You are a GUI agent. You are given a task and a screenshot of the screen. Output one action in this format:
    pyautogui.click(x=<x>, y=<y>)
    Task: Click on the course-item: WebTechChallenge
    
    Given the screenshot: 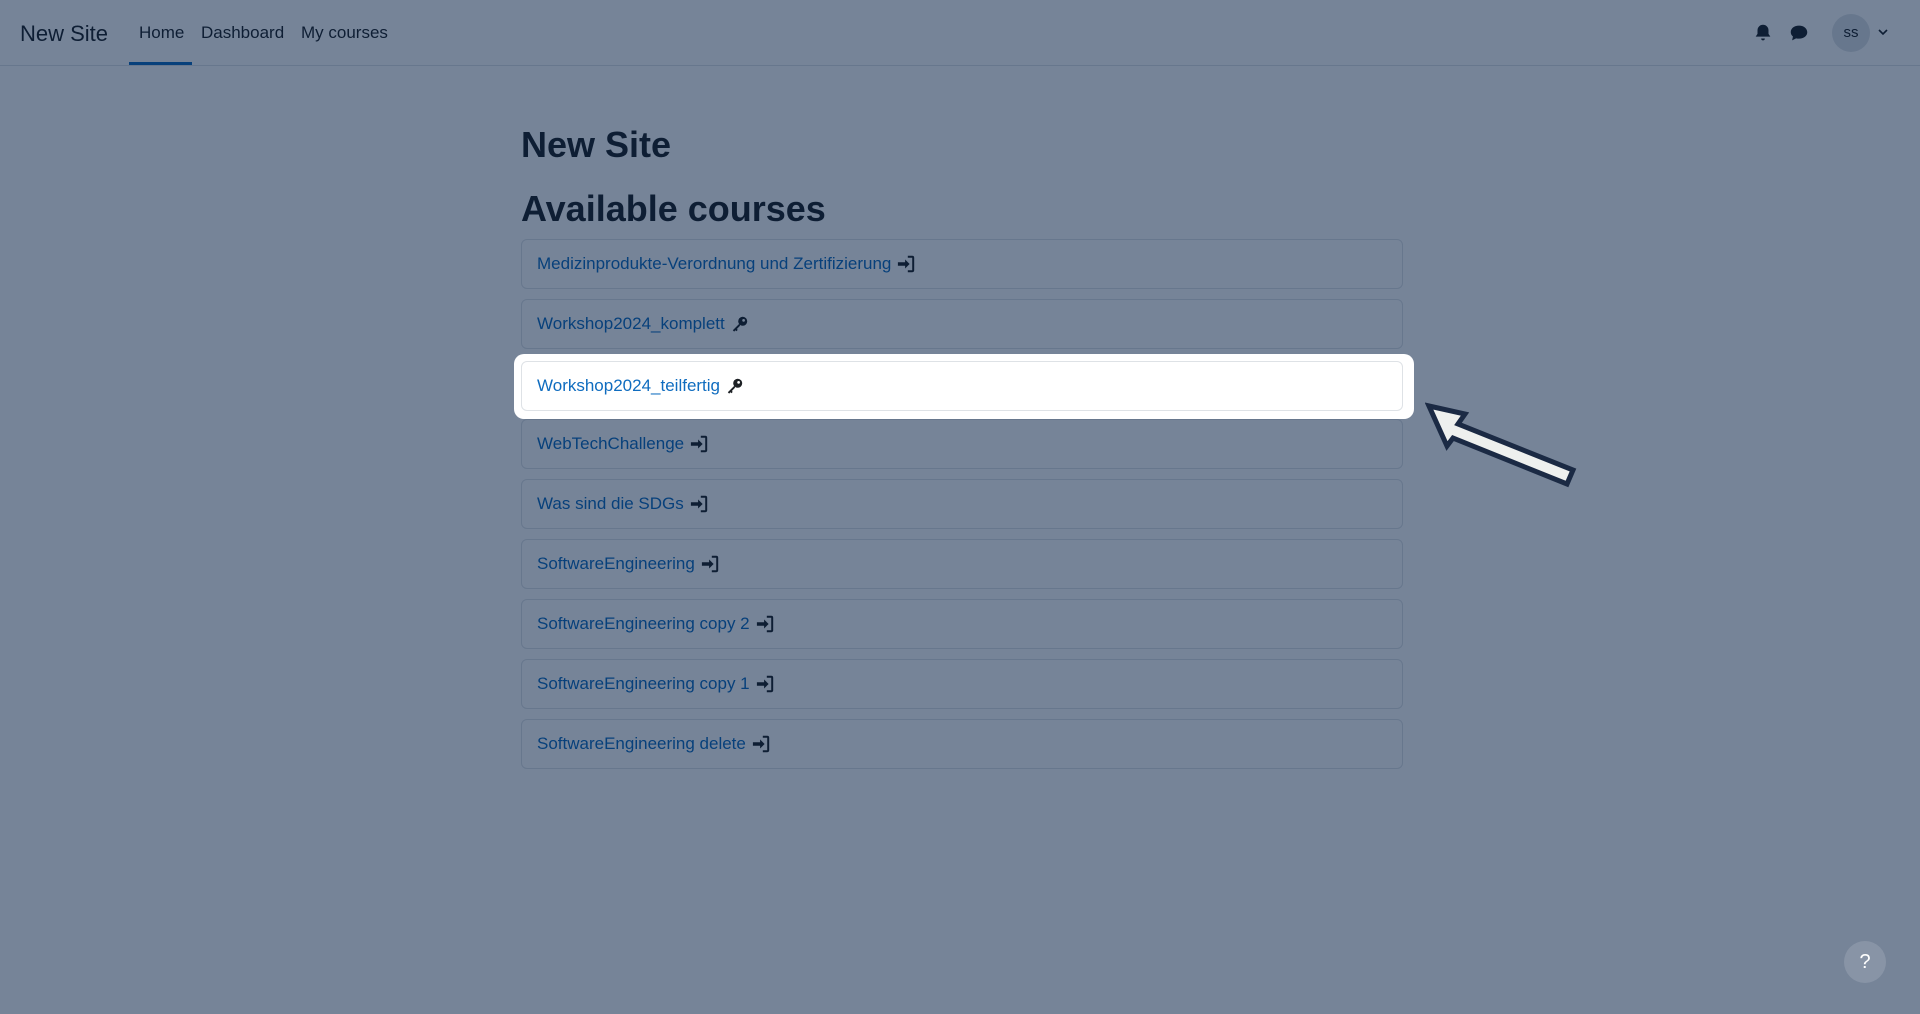 What is the action you would take?
    pyautogui.click(x=962, y=444)
    